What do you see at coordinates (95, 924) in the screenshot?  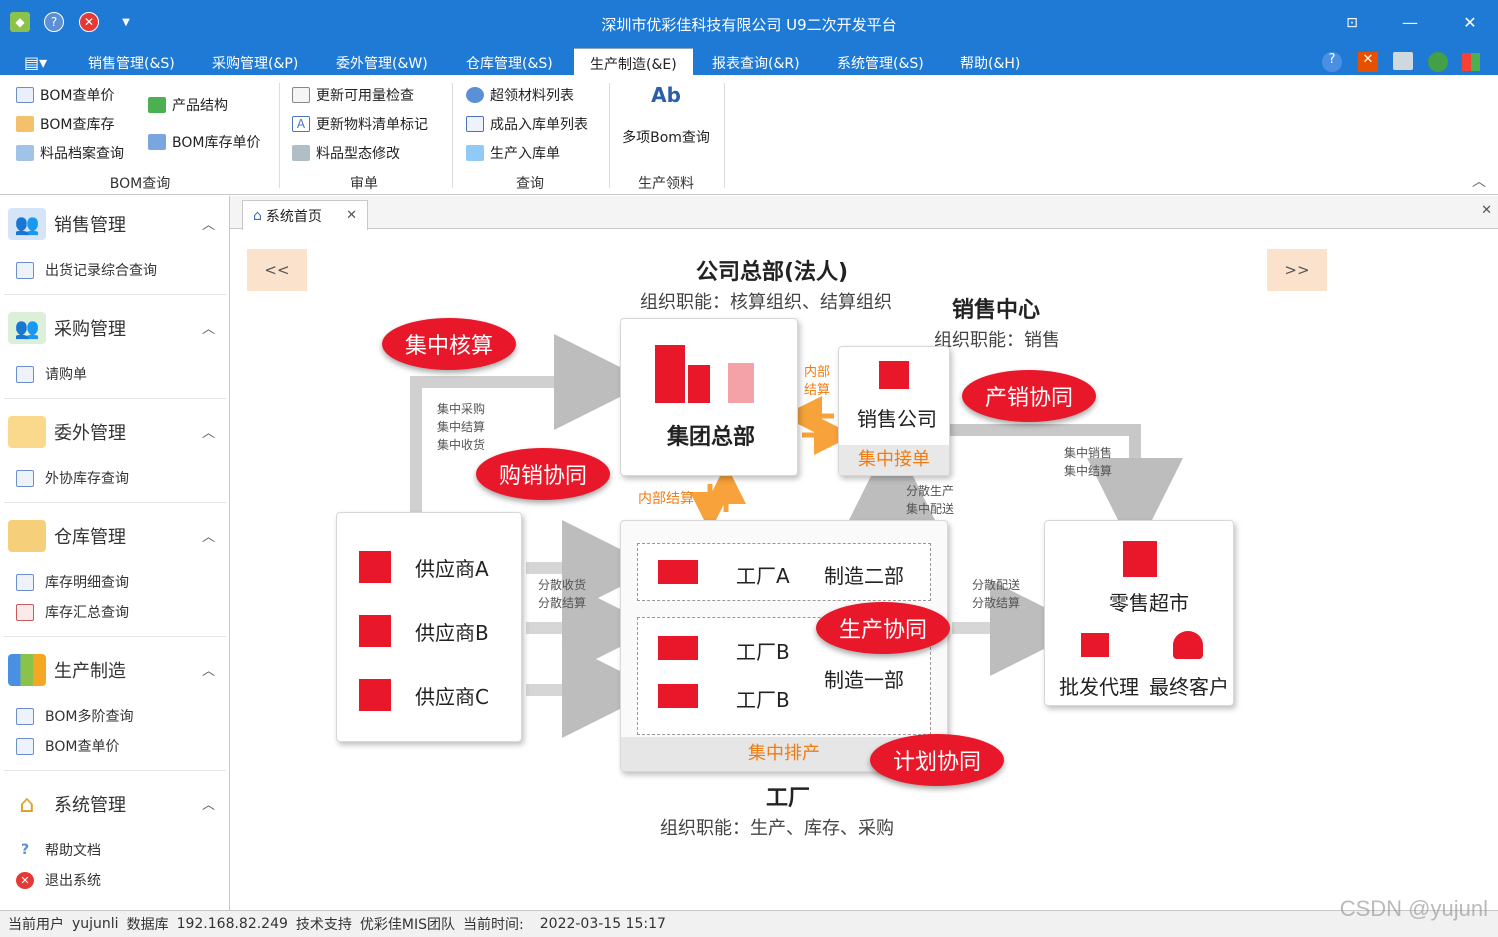 I see `status-user: yujunli` at bounding box center [95, 924].